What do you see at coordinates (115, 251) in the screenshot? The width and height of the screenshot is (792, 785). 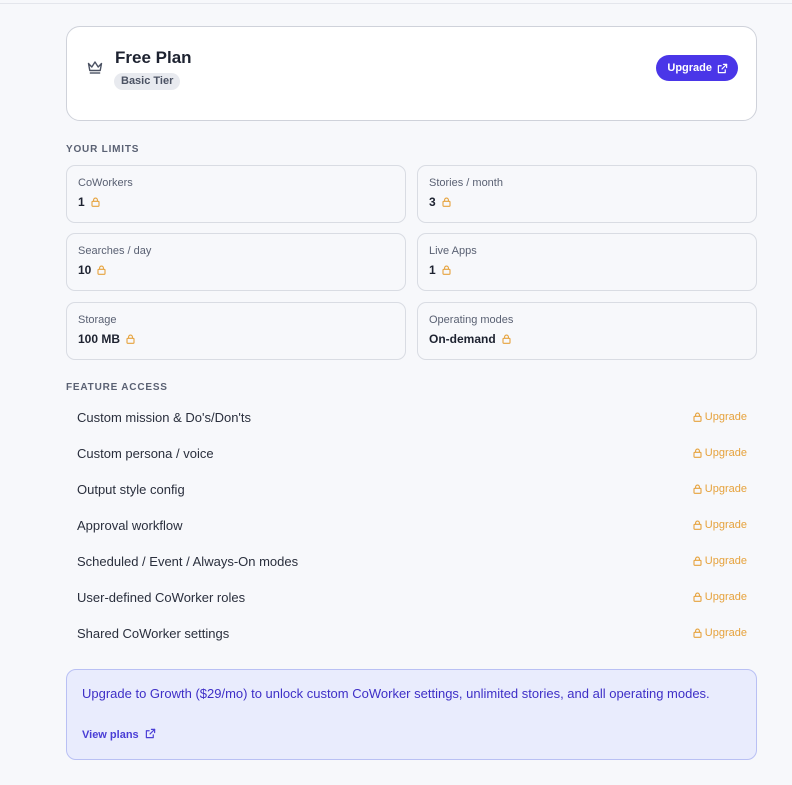 I see `limit-name: Searches / day` at bounding box center [115, 251].